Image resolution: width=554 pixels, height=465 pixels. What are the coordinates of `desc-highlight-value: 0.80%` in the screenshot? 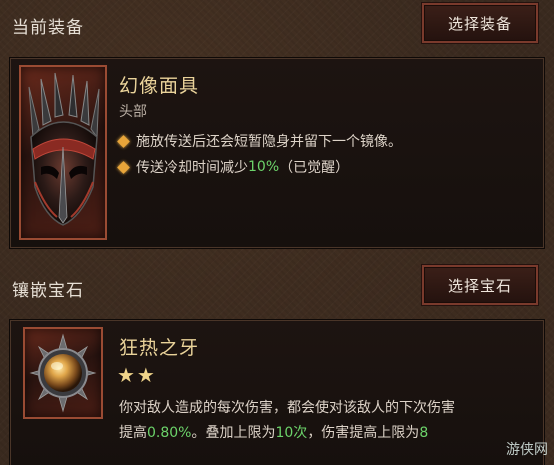 It's located at (169, 433).